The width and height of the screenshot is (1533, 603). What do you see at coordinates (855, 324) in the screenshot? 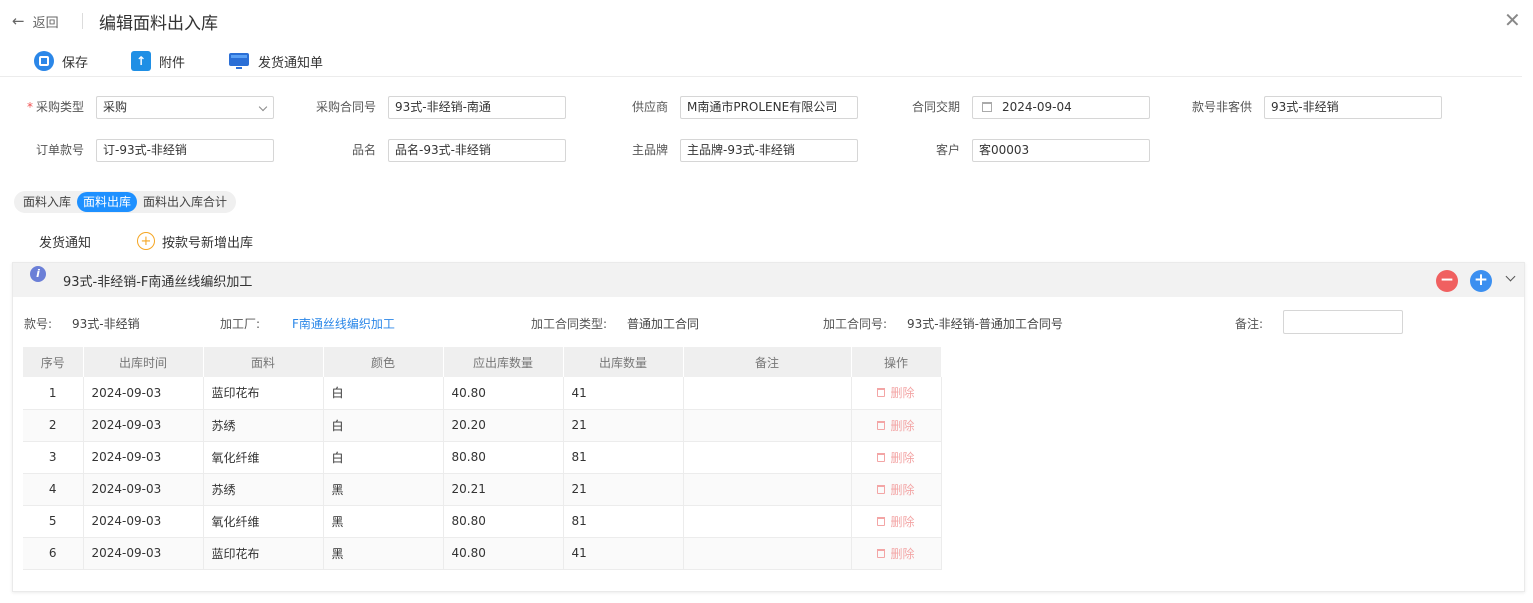
I see `process-contract-no-label: 加工合同号:` at bounding box center [855, 324].